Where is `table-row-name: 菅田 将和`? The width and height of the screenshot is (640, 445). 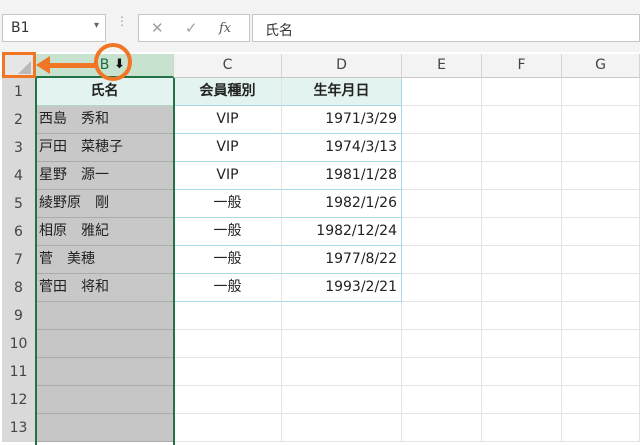 table-row-name: 菅田 将和 is located at coordinates (105, 288).